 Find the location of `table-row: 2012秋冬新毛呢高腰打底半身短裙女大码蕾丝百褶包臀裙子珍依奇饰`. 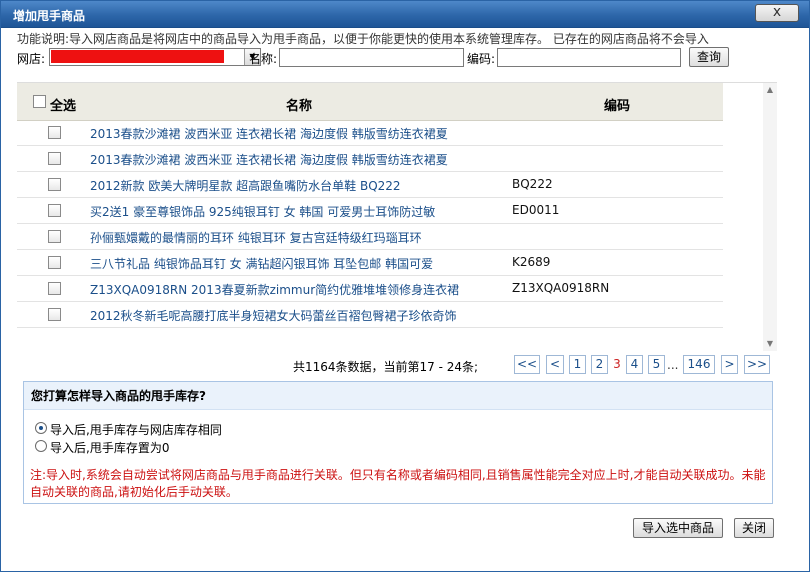

table-row: 2012秋冬新毛呢高腰打底半身短裙女大码蕾丝百褶包臀裙子珍依奇饰 is located at coordinates (370, 315).